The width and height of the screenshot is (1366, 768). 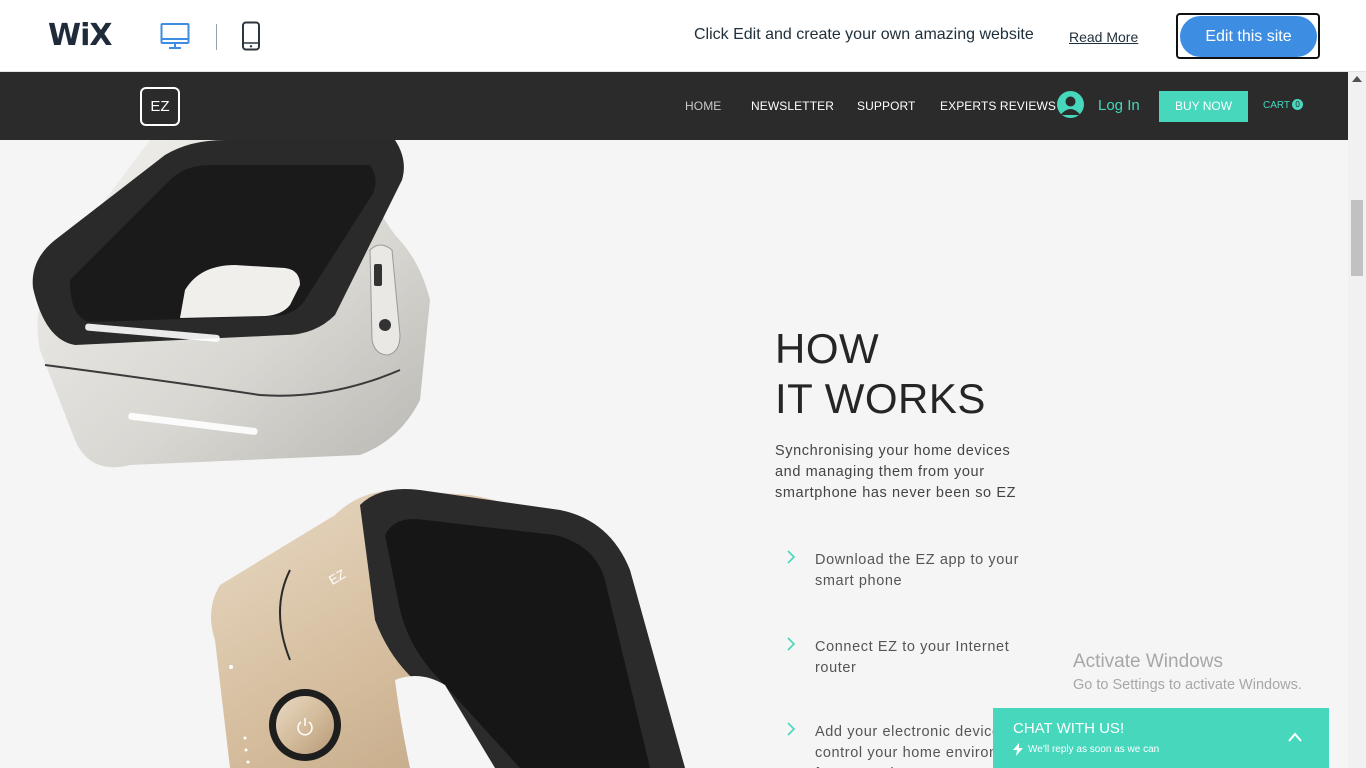 What do you see at coordinates (998, 106) in the screenshot?
I see `nav-experts-reviews: EXPERTS REVIEWS` at bounding box center [998, 106].